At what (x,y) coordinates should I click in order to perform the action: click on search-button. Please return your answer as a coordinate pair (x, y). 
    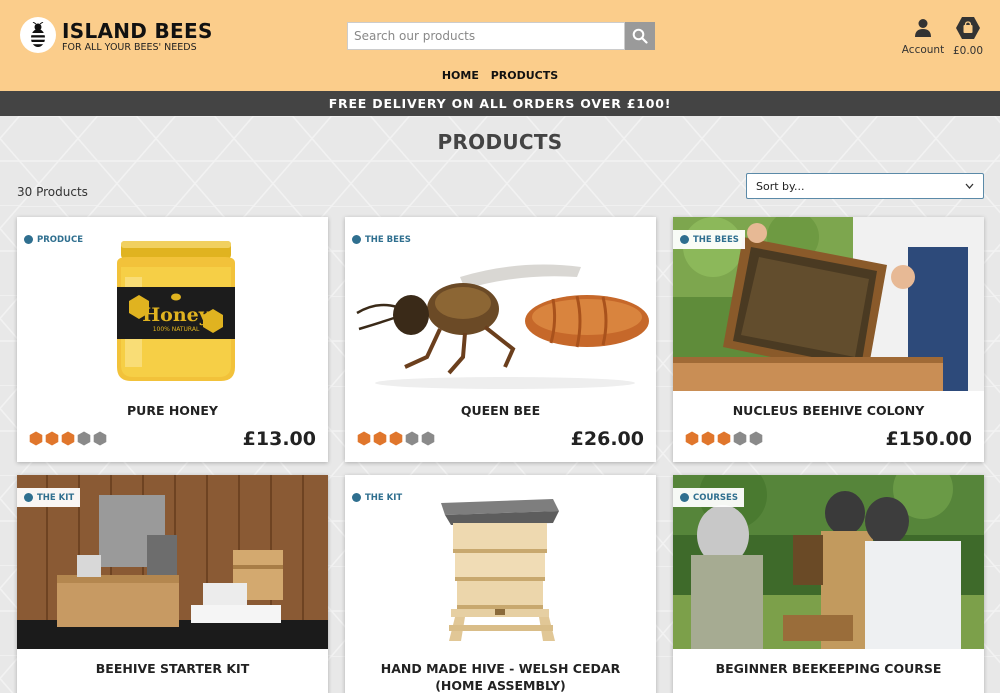
    Looking at the image, I should click on (640, 36).